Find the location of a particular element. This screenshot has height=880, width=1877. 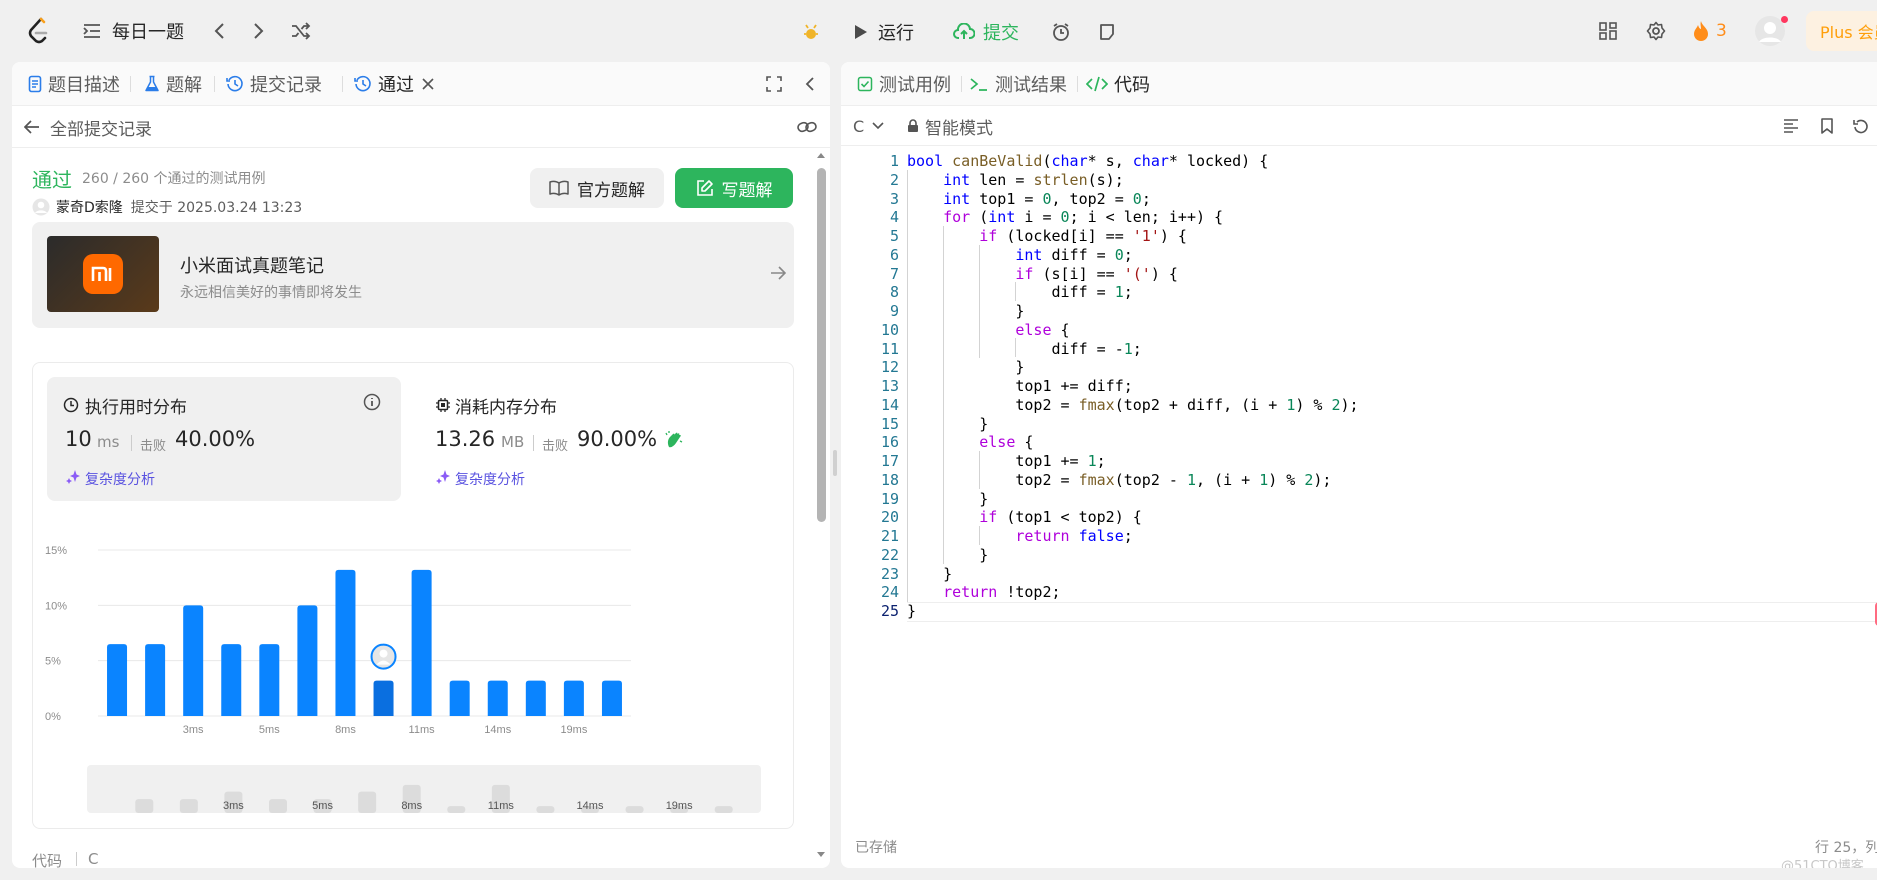

line-number: 13 is located at coordinates (889, 386).